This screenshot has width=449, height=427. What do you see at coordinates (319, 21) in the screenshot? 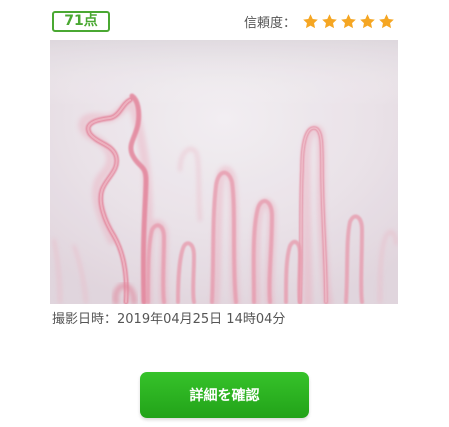
I see `reliability-rating: 信頼度：` at bounding box center [319, 21].